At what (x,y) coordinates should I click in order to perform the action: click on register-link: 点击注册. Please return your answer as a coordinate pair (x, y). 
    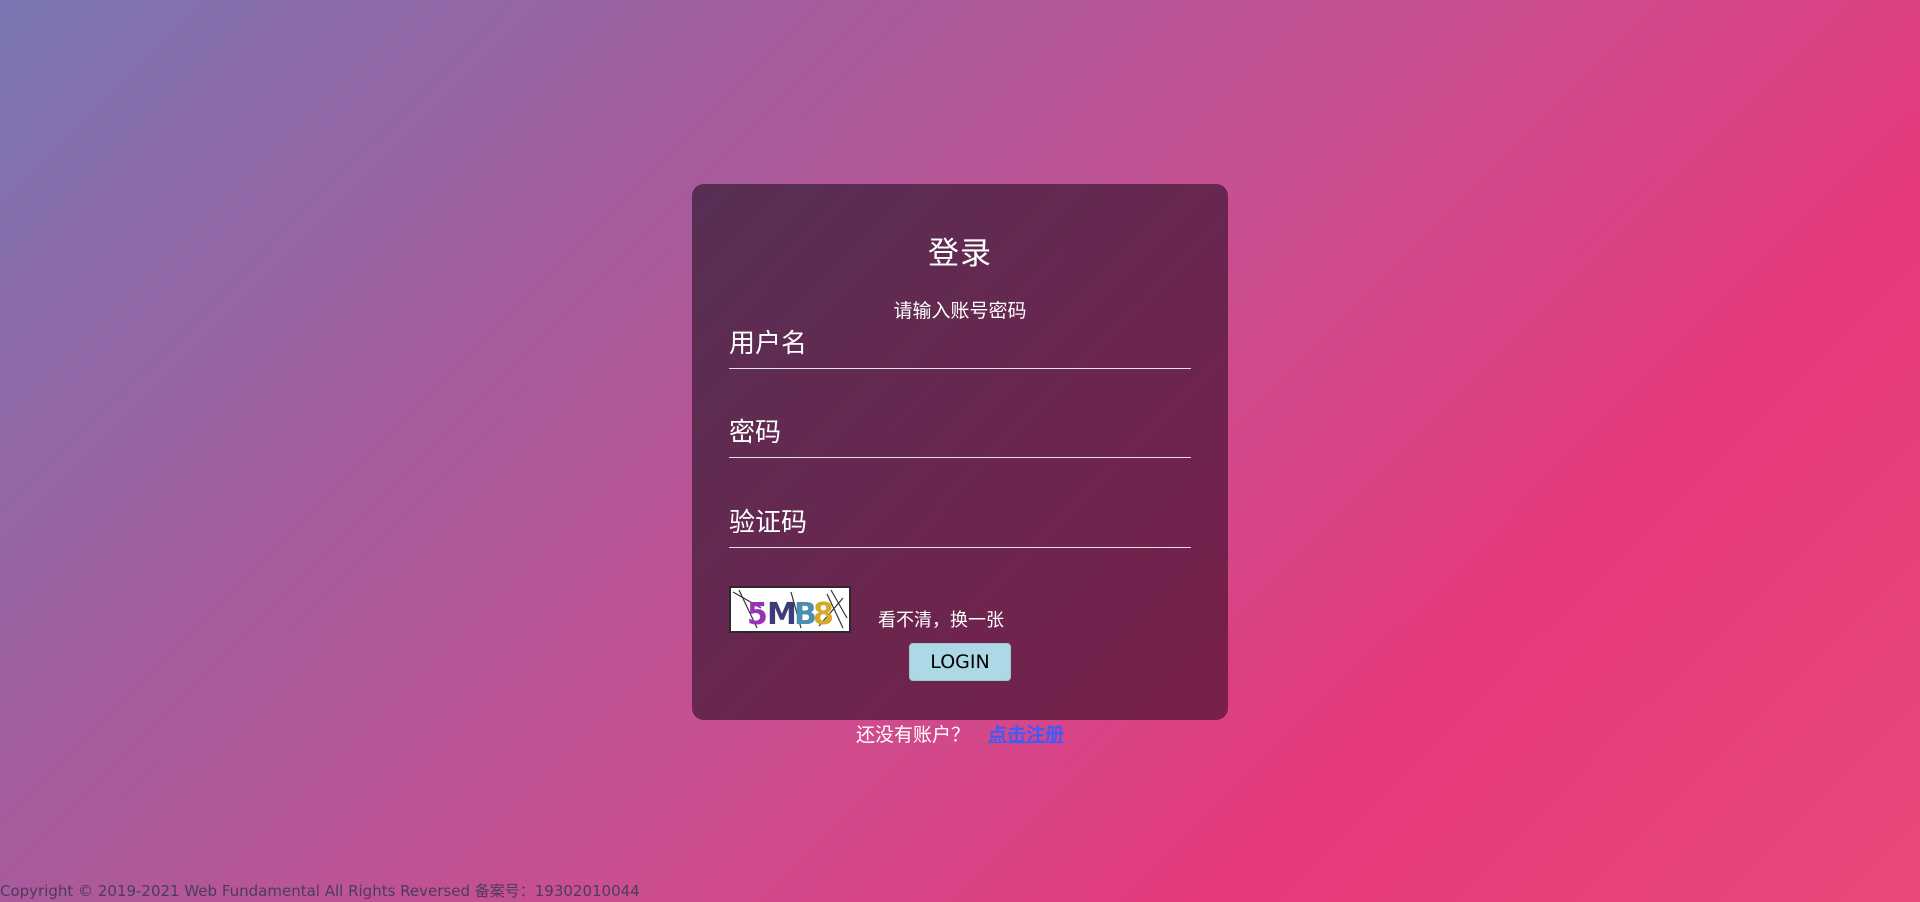
    Looking at the image, I should click on (1026, 735).